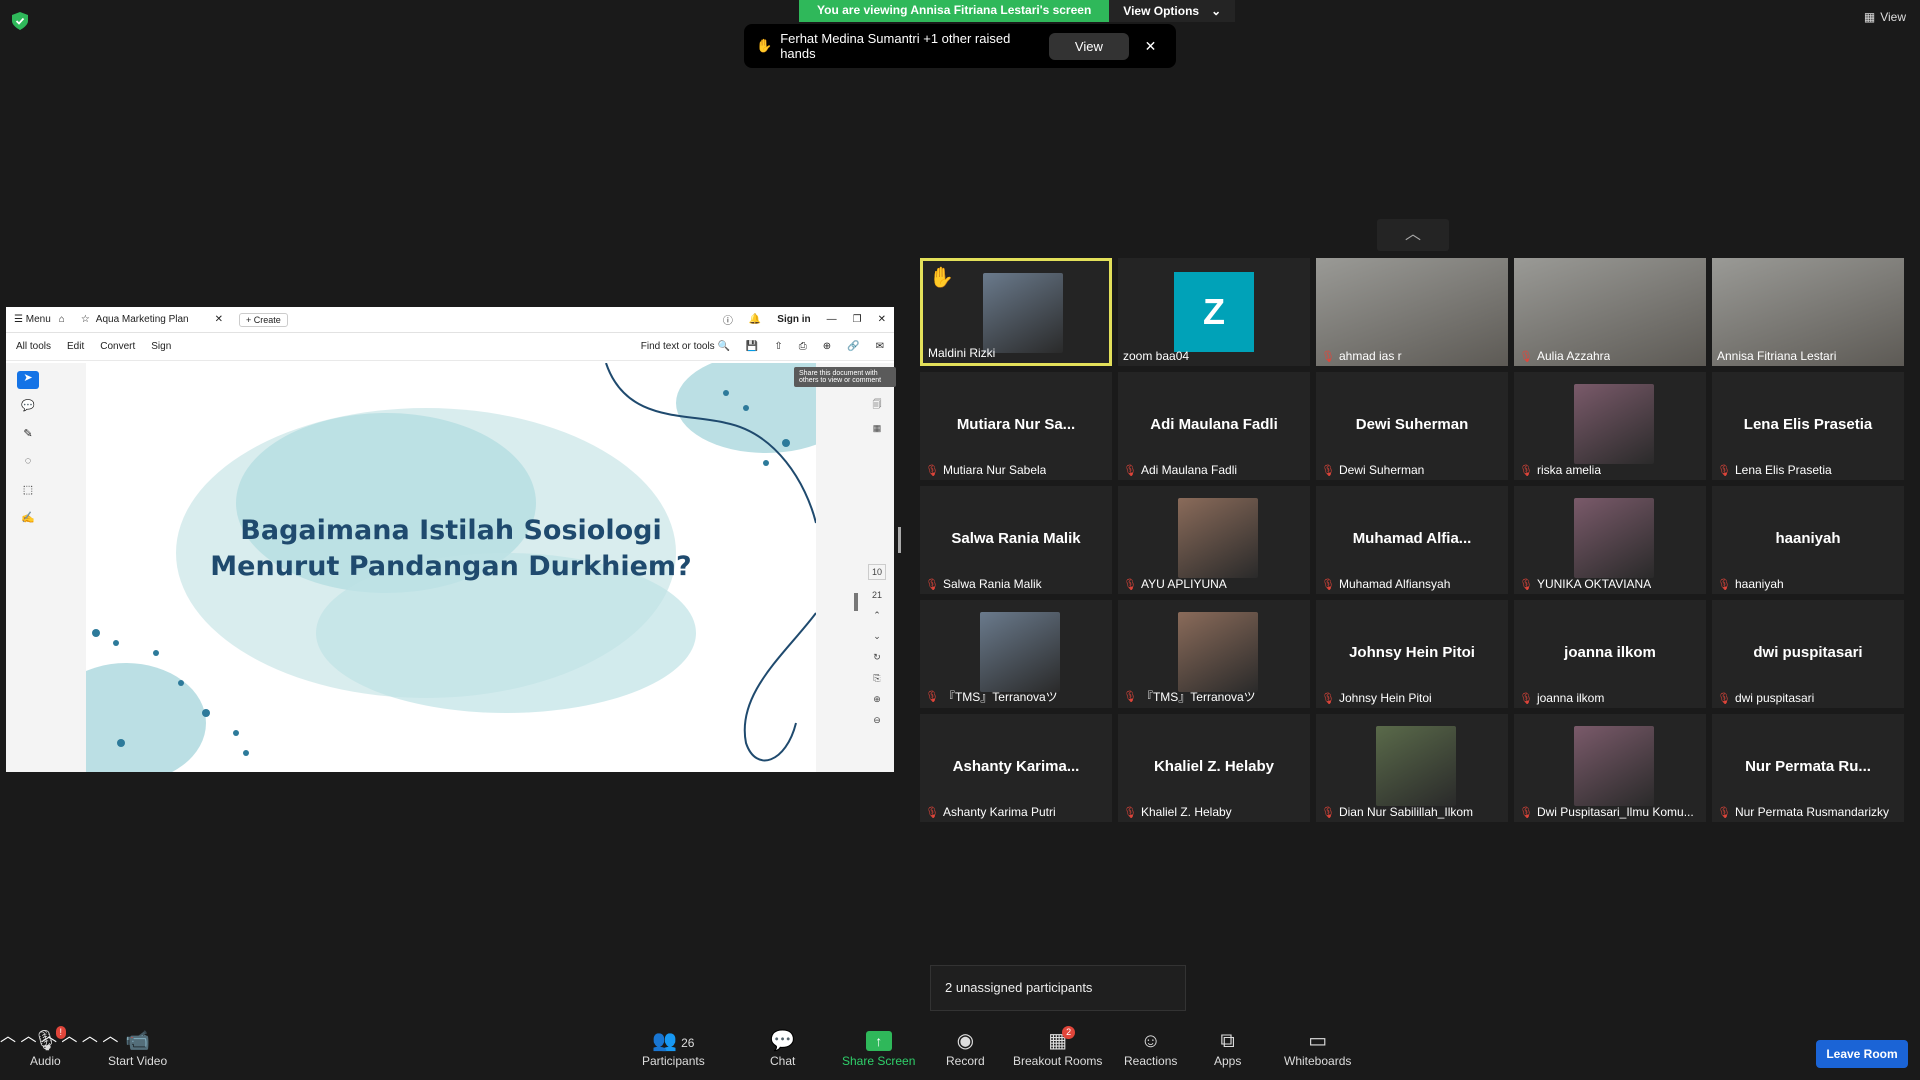  Describe the element at coordinates (1412, 312) in the screenshot. I see `participant-tile: 🎙 ahmad ias r` at that location.